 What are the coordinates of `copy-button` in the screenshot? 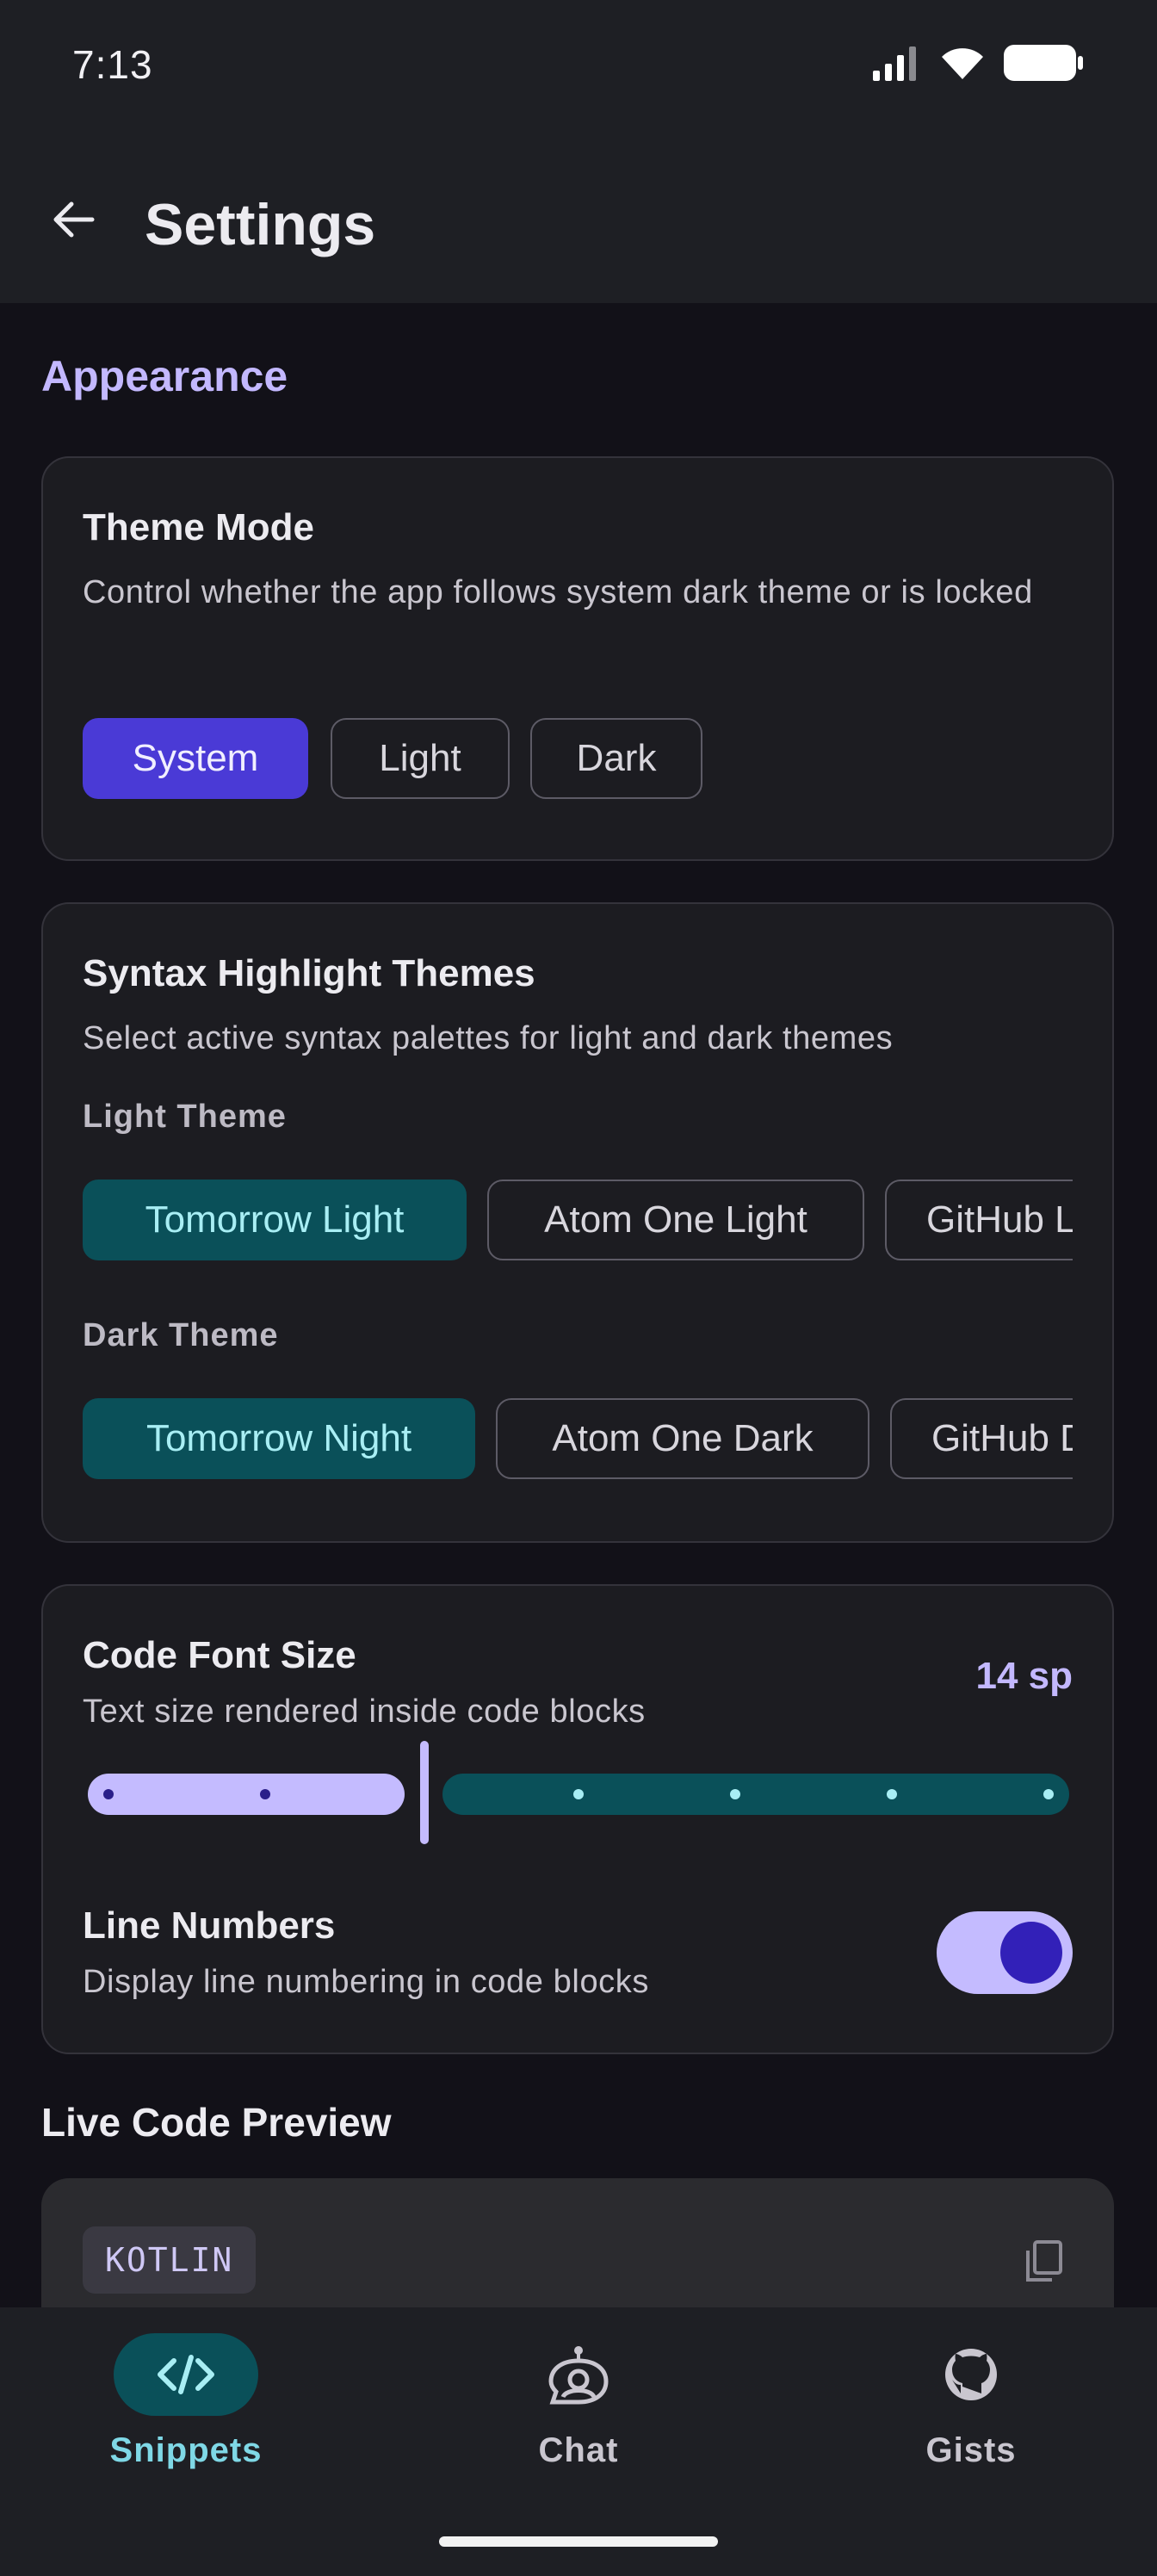 It's located at (1044, 2261).